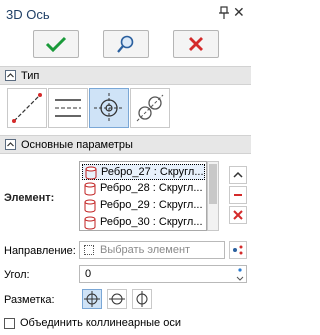 The width and height of the screenshot is (320, 335). I want to click on delete-icon, so click(238, 215).